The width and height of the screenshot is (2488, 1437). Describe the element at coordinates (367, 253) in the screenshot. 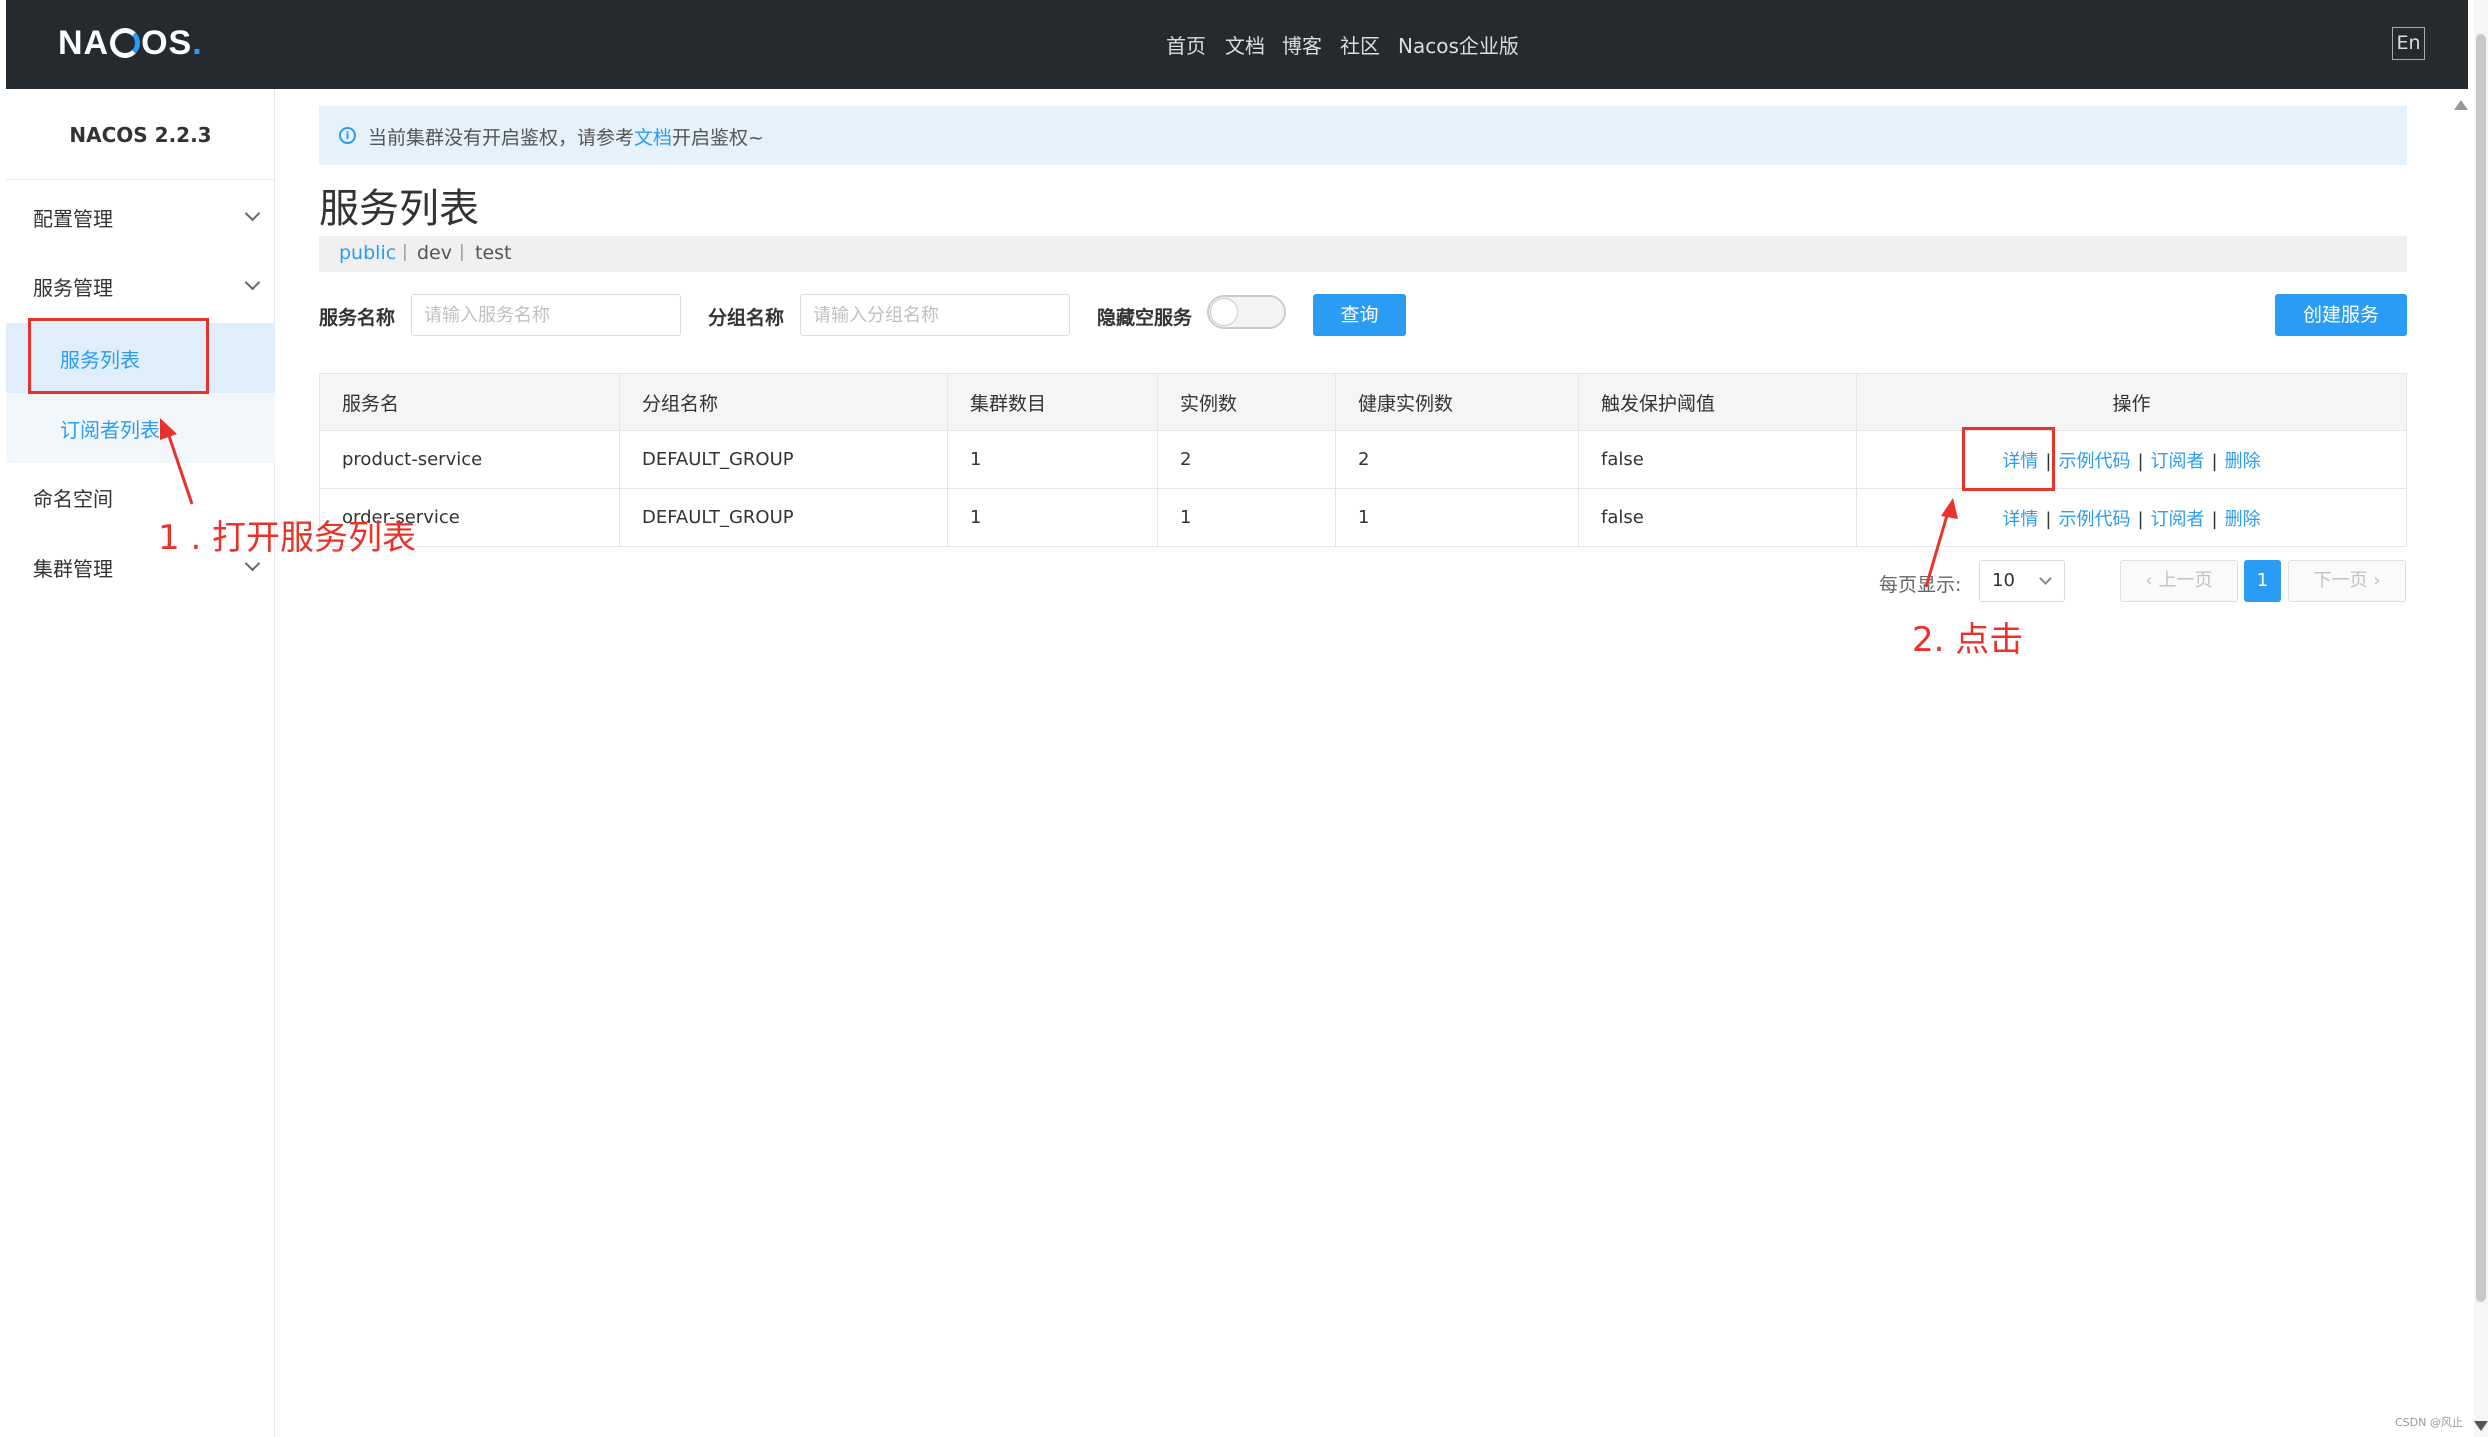

I see `namespace-public: public` at that location.